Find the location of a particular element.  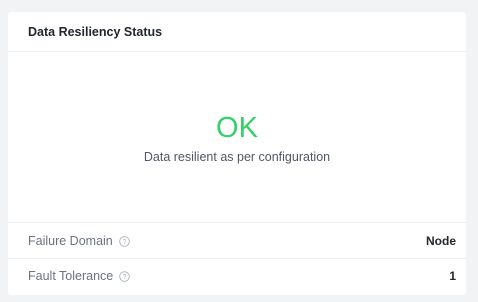

failure-domain-row: Failure Domain ? Node is located at coordinates (237, 240).